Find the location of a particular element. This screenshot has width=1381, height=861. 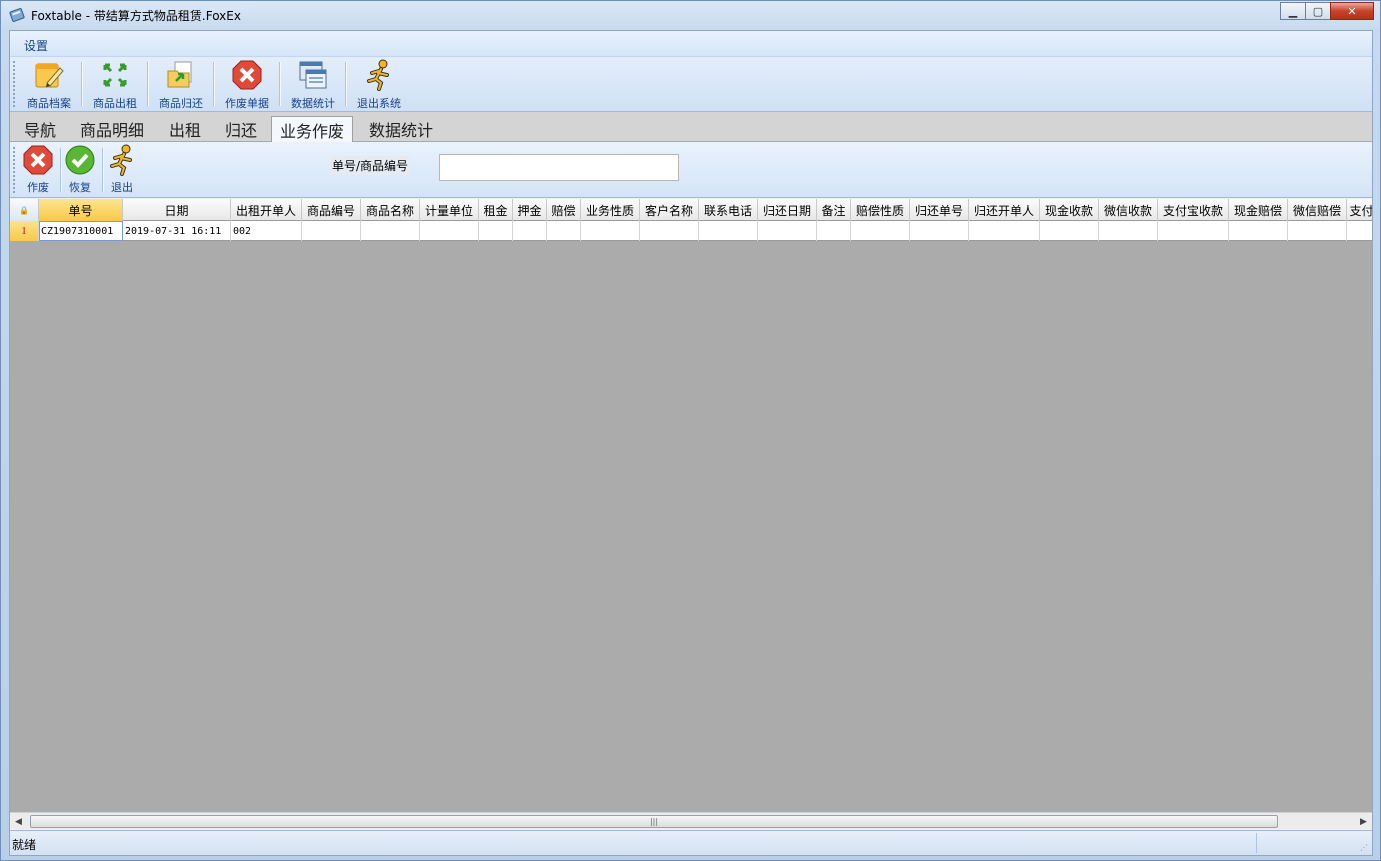

red-x-icon is located at coordinates (38, 160).